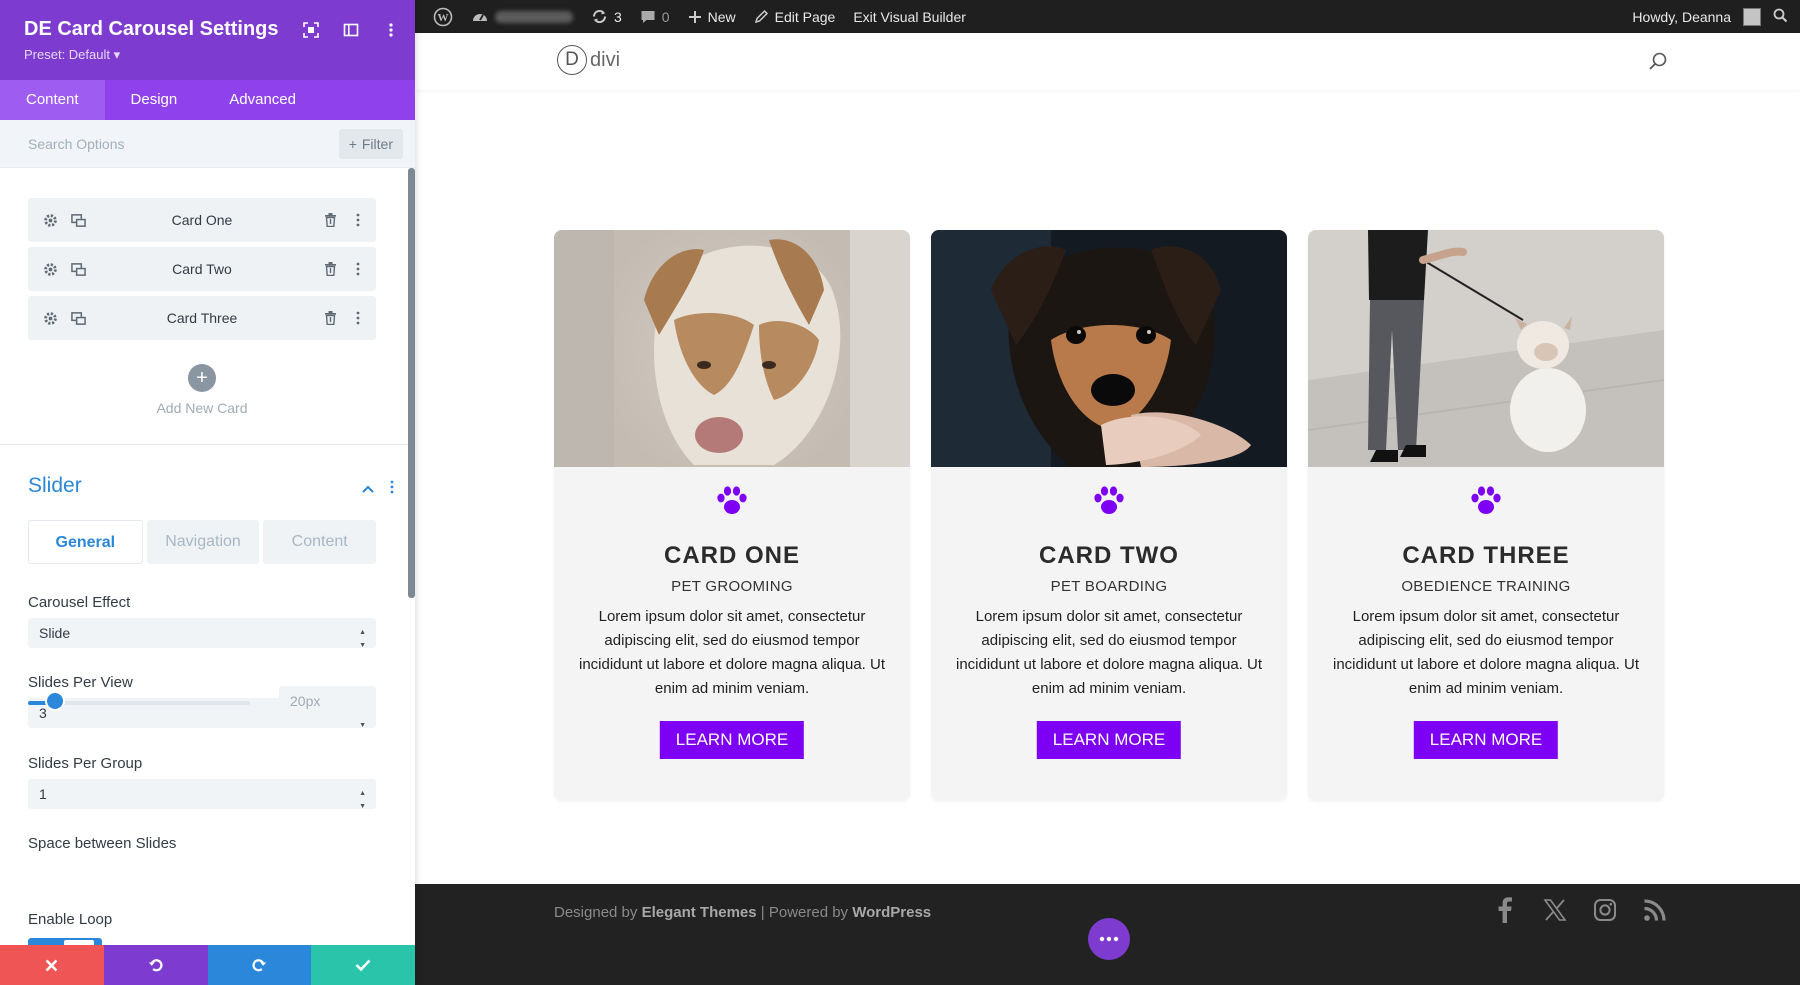  I want to click on split-view-icon, so click(351, 30).